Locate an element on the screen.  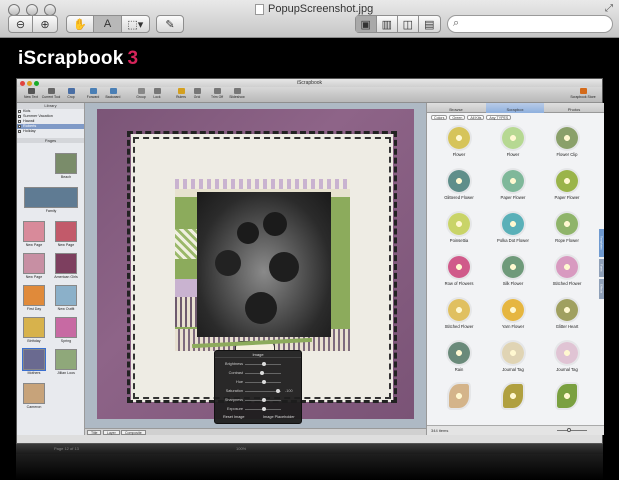
scrapbox-item: Glitter Heart is located at coordinates (567, 313).